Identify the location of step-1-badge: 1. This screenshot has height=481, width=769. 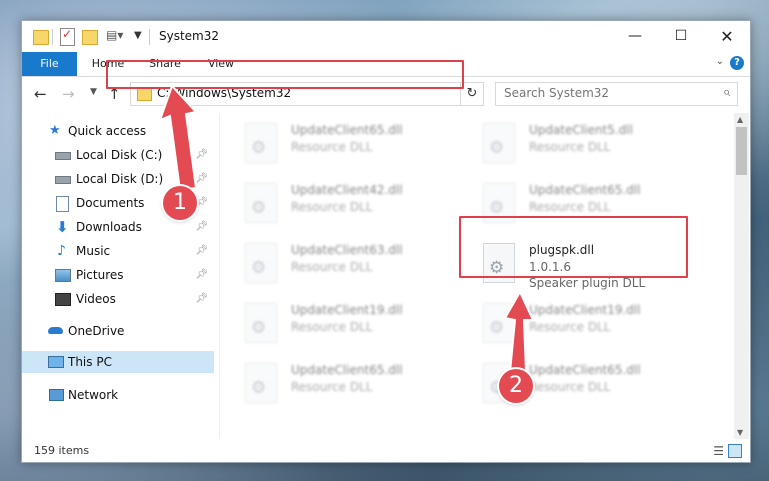
(180, 203).